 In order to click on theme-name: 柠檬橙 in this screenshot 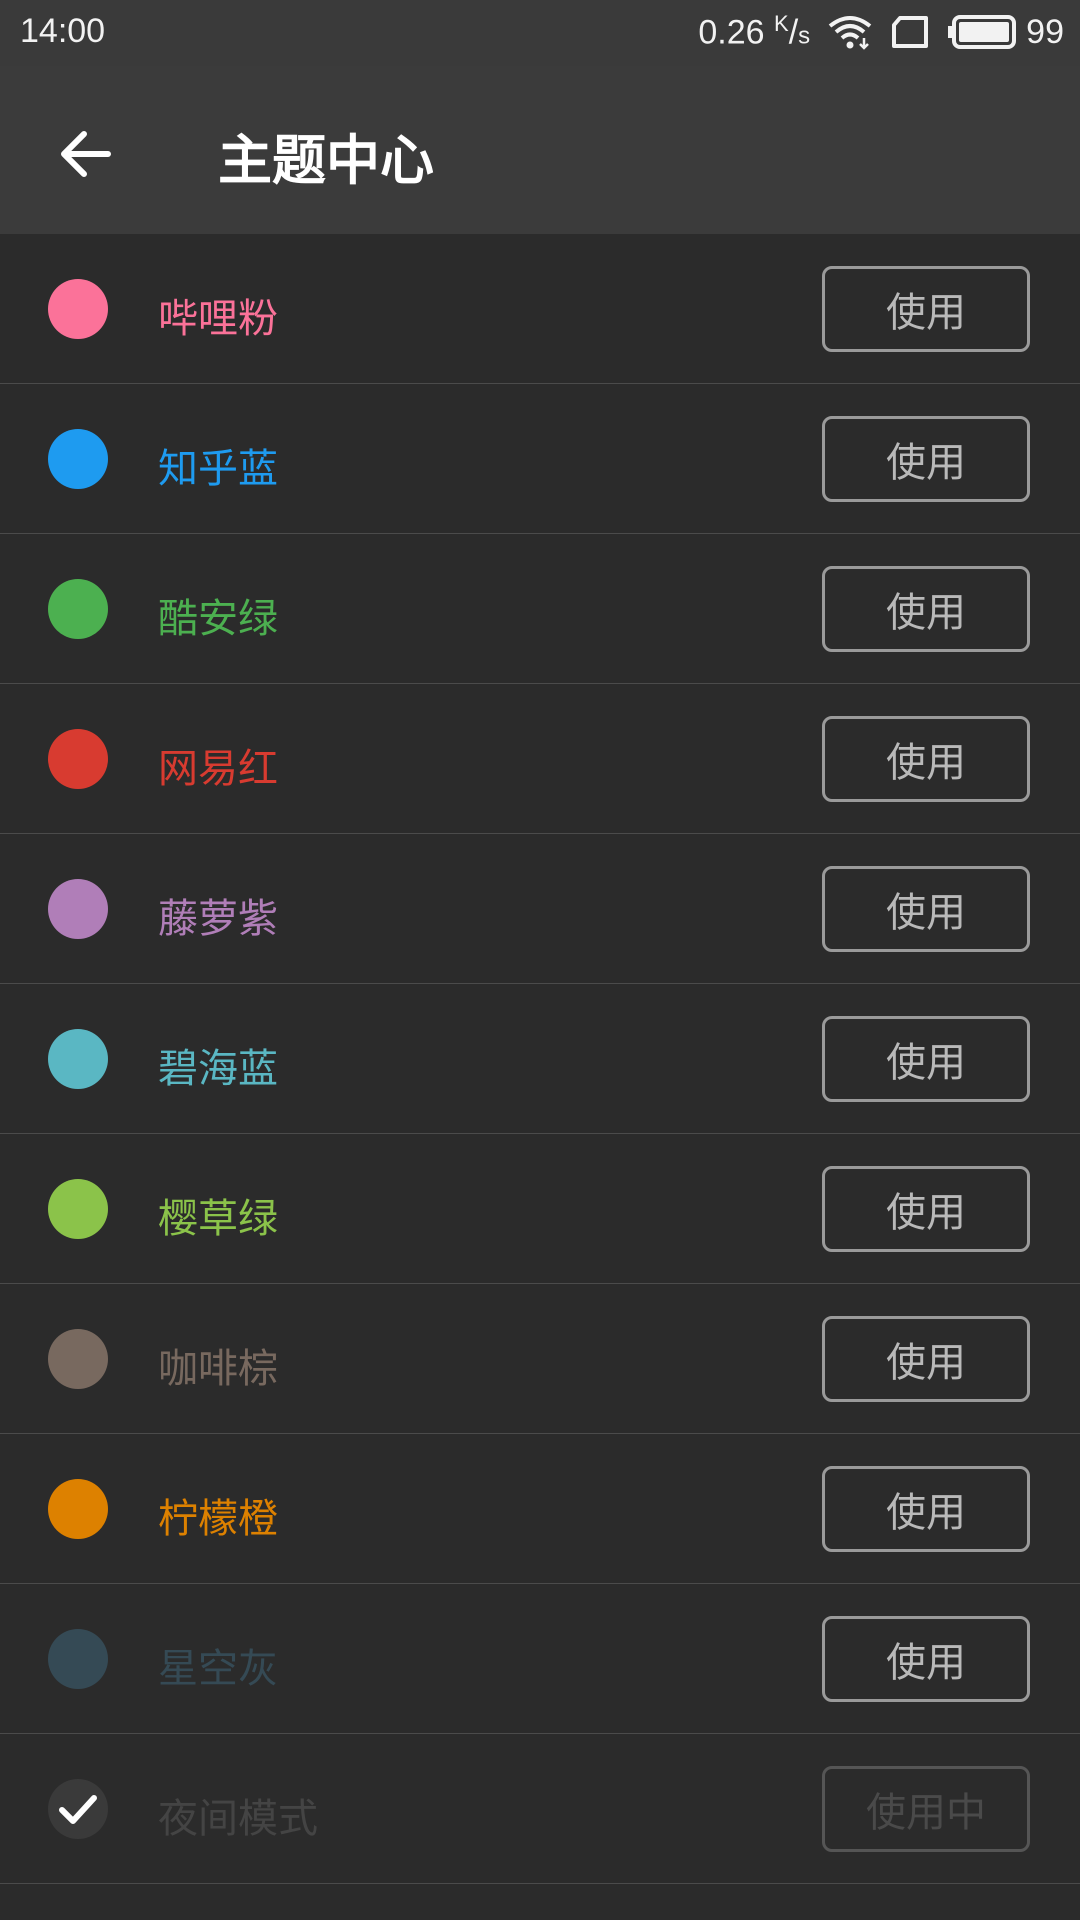, I will do `click(218, 1519)`.